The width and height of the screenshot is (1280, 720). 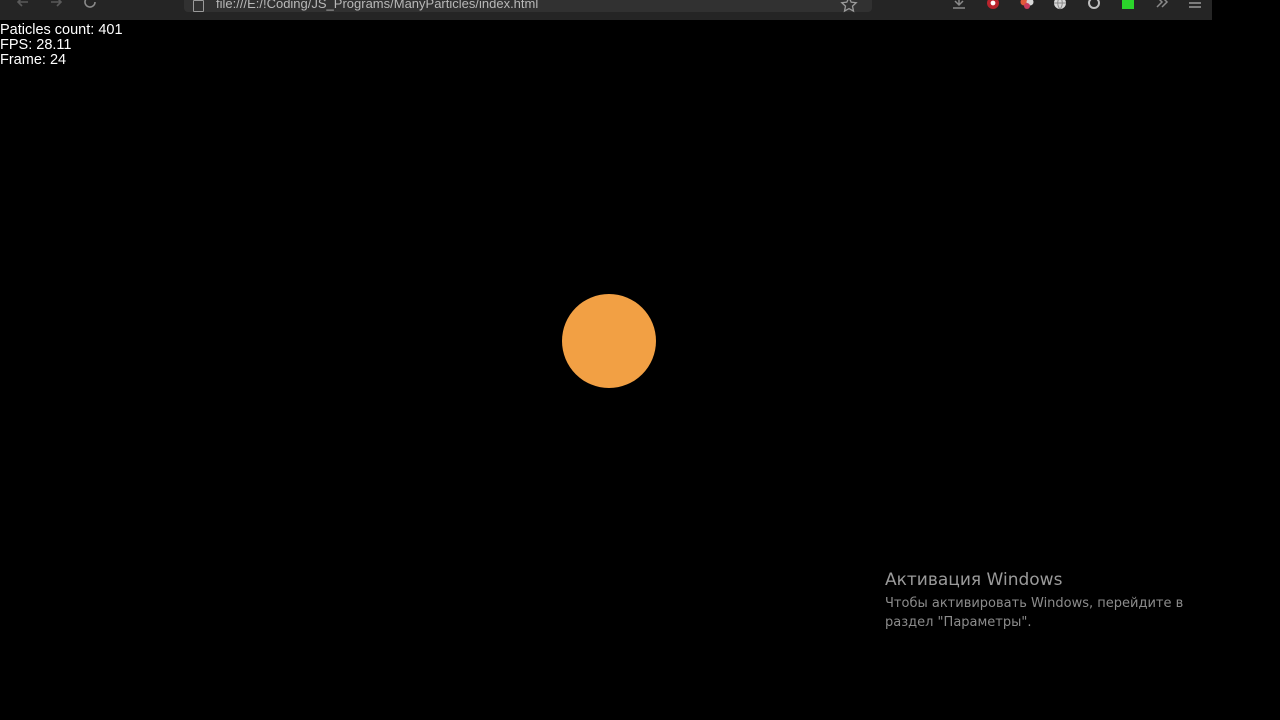 What do you see at coordinates (1094, 5) in the screenshot?
I see `extension-ring-icon` at bounding box center [1094, 5].